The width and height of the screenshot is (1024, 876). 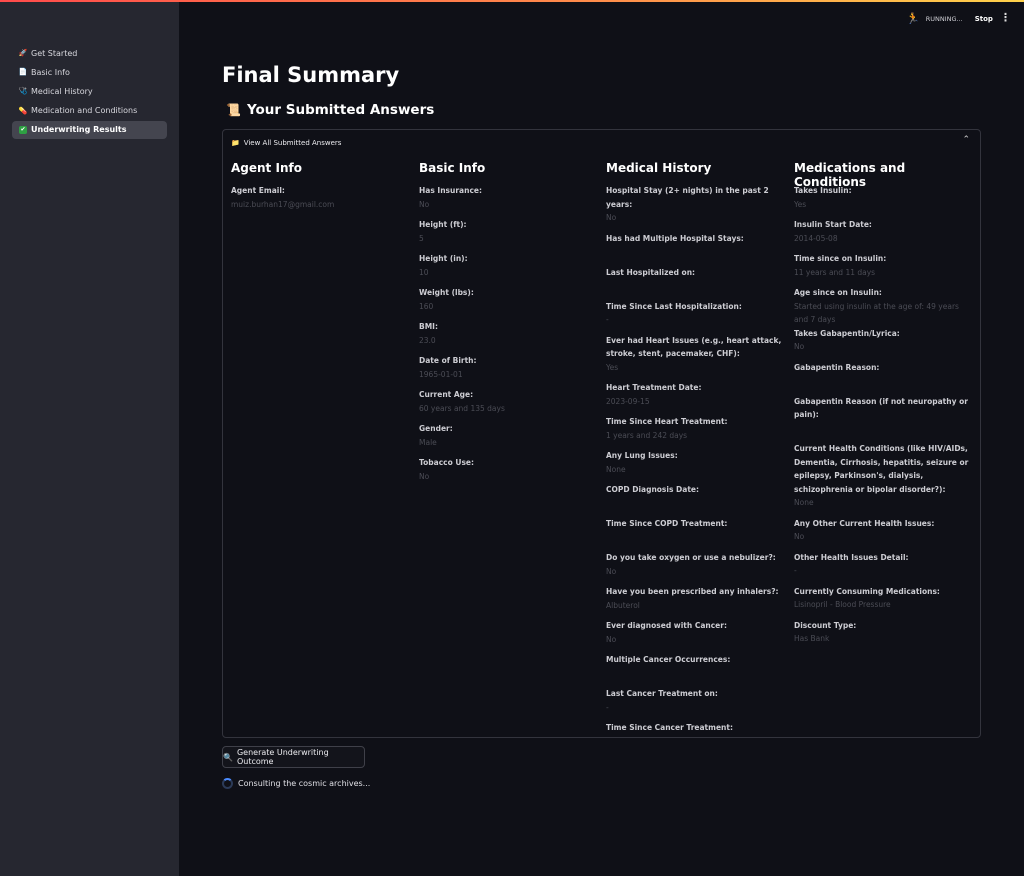 I want to click on field-label: Discount Type:, so click(x=825, y=625).